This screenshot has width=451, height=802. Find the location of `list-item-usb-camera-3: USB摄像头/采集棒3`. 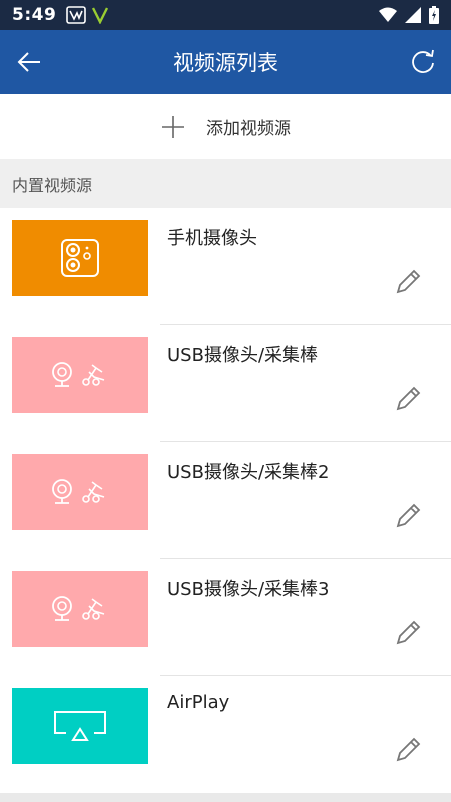

list-item-usb-camera-3: USB摄像头/采集棒3 is located at coordinates (225, 617).